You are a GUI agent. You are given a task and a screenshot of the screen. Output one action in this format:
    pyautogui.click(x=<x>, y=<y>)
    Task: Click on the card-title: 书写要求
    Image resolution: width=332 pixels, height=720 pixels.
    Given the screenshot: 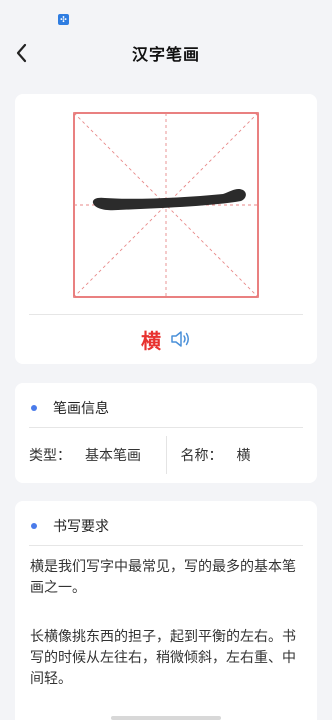 What is the action you would take?
    pyautogui.click(x=81, y=527)
    